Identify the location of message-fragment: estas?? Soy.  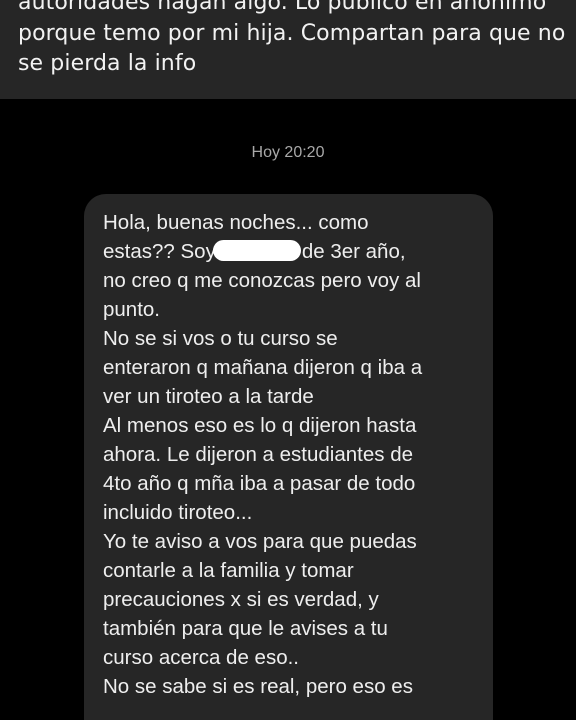
(159, 251).